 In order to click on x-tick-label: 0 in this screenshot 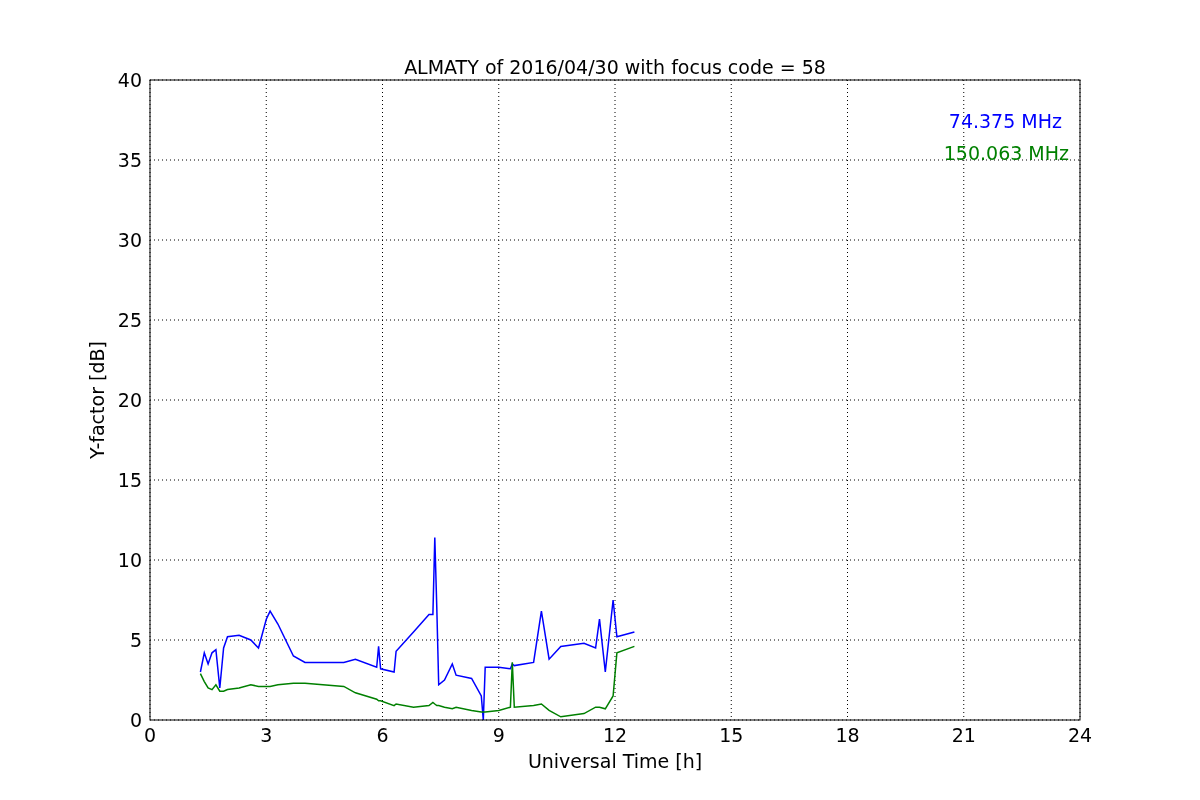, I will do `click(150, 735)`.